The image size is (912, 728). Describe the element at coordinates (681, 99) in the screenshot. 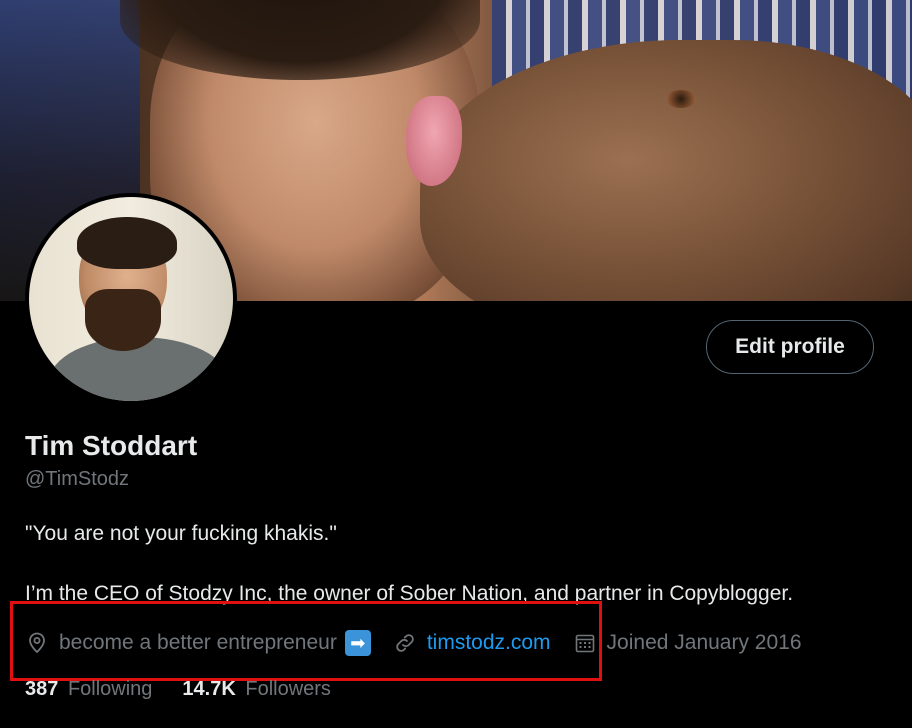

I see `banner-dog-eye` at that location.